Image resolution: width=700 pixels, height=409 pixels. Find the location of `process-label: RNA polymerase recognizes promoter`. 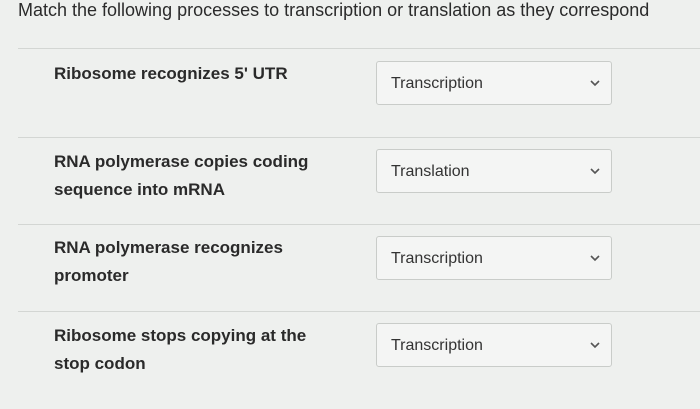

process-label: RNA polymerase recognizes promoter is located at coordinates (168, 261).